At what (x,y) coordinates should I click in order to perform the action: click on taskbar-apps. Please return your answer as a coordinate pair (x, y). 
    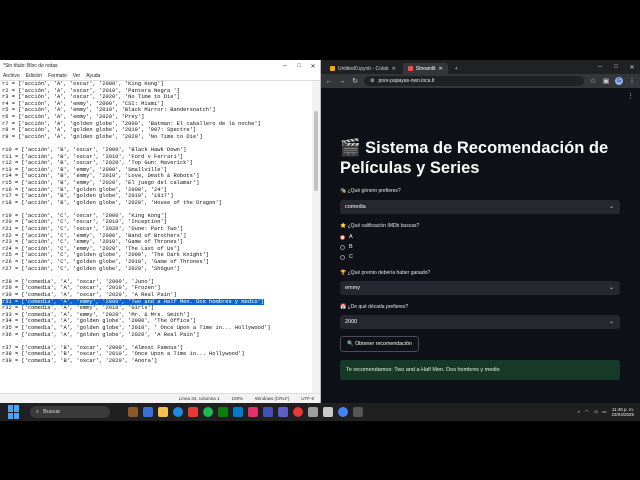
    Looking at the image, I should click on (245, 412).